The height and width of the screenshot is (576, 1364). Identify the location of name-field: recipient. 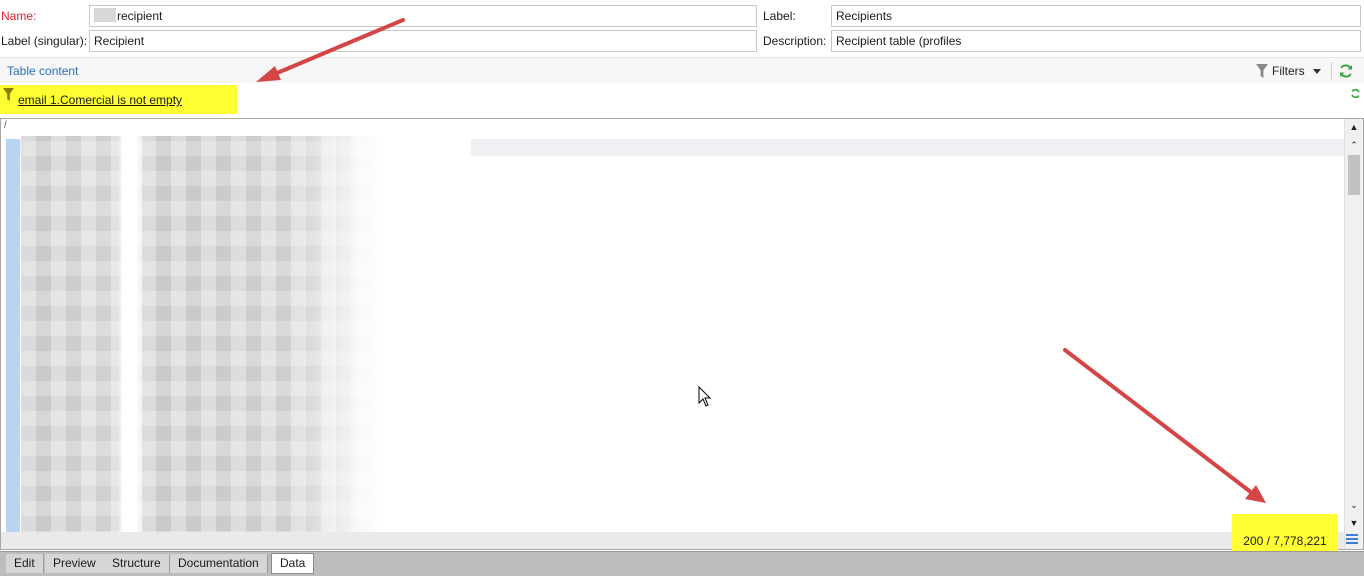
(423, 16).